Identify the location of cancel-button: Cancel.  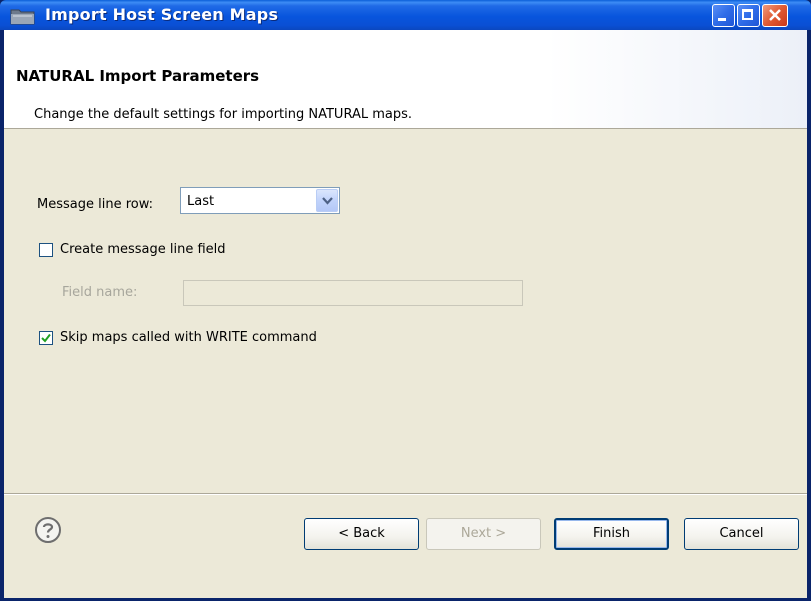
(741, 534).